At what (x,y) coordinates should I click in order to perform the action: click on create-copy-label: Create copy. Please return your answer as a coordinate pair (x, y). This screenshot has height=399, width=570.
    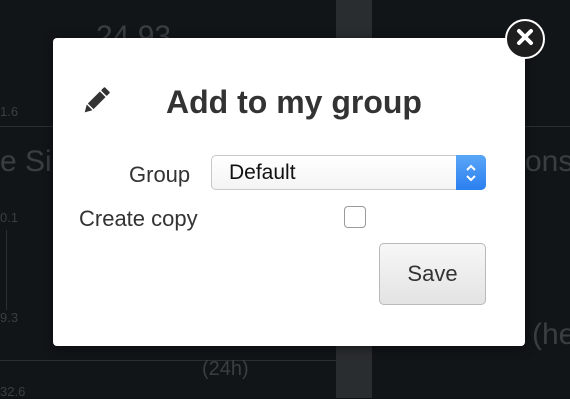
    Looking at the image, I should click on (138, 218).